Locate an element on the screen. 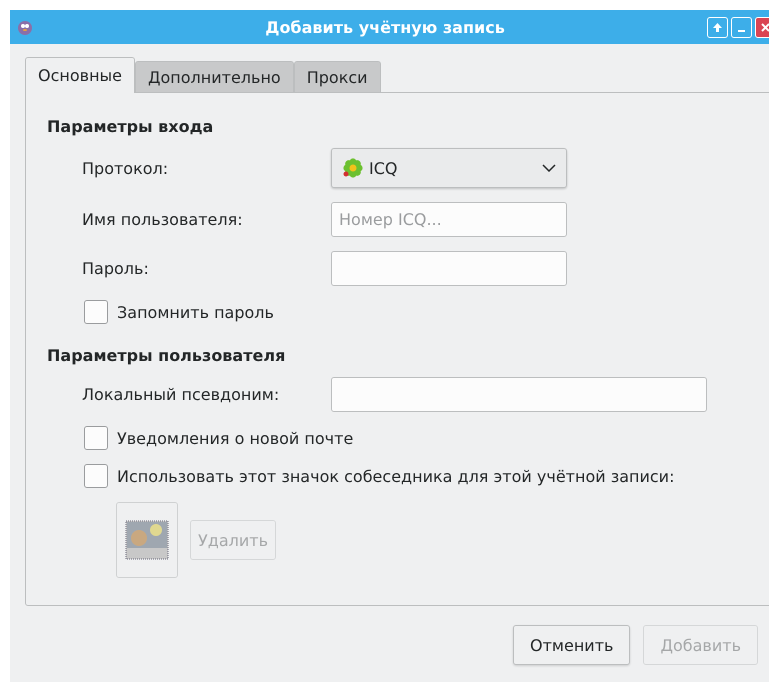 This screenshot has width=769, height=682. section-title: Параметры пользователя is located at coordinates (166, 355).